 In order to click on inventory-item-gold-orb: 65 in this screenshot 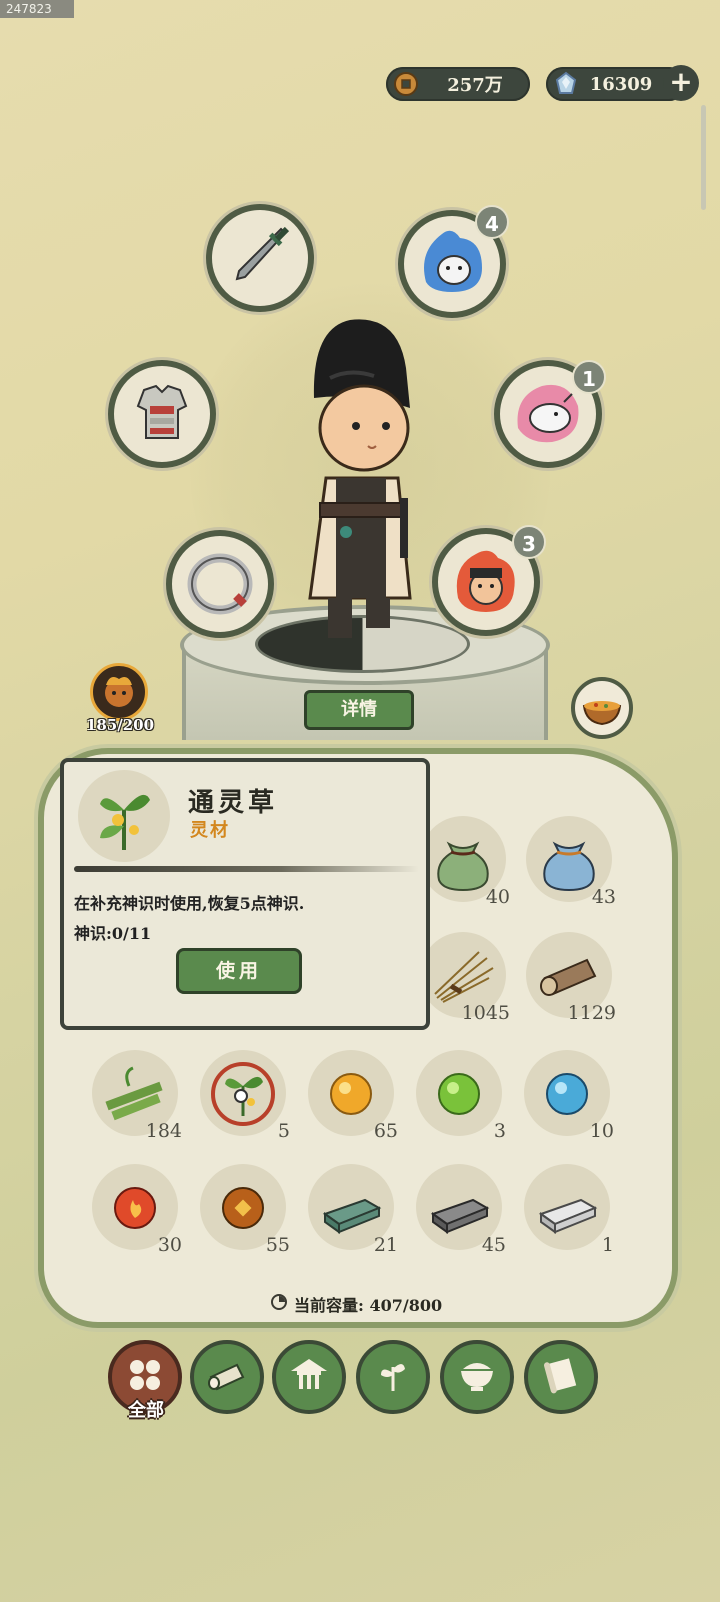, I will do `click(351, 1094)`.